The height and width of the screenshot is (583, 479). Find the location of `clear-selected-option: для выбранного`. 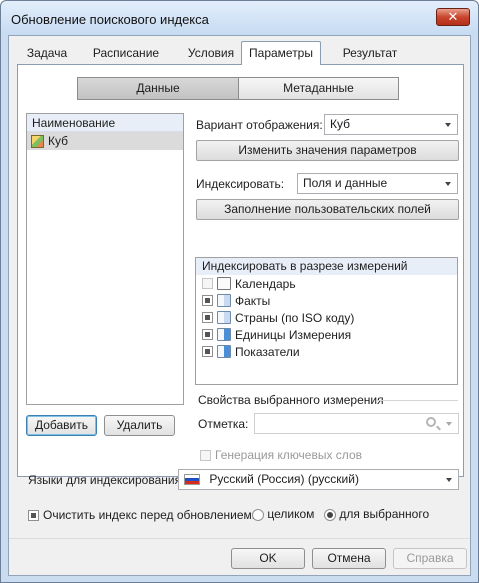

clear-selected-option: для выбранного is located at coordinates (376, 514).